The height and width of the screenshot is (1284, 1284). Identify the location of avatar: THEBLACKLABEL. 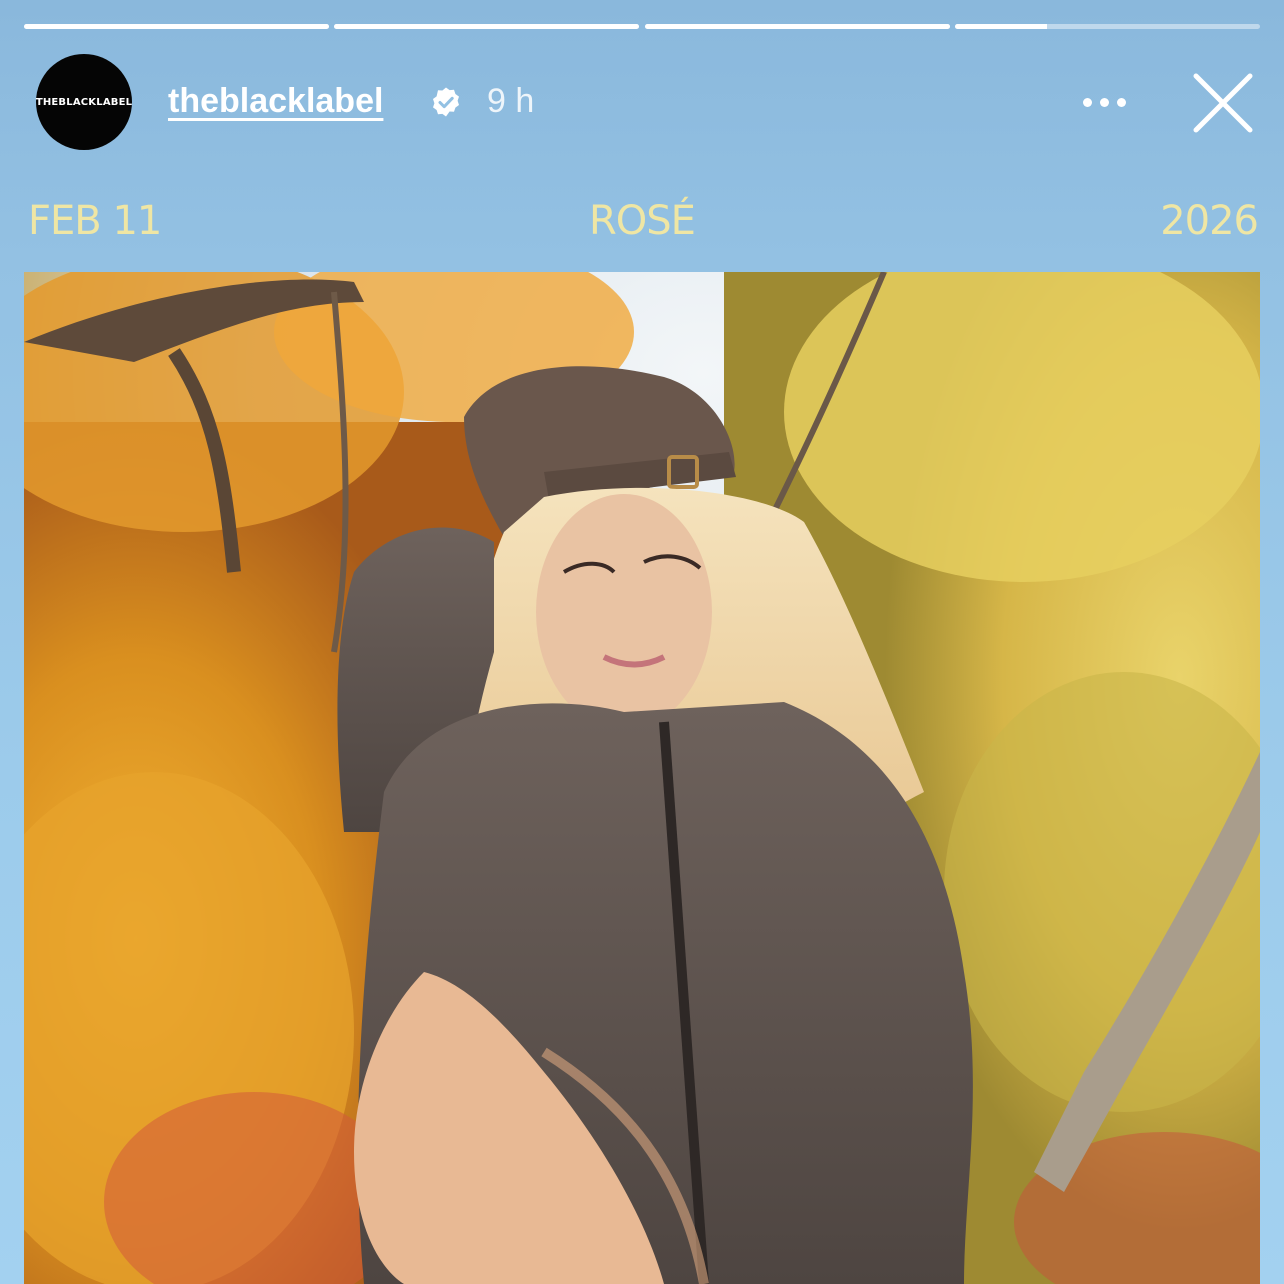
(84, 102).